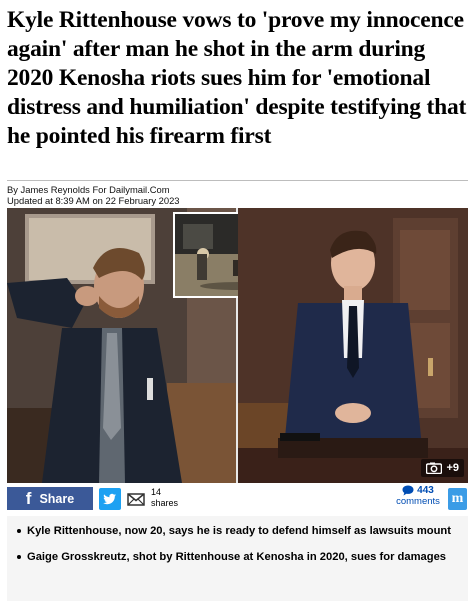  I want to click on camera-icon, so click(434, 468).